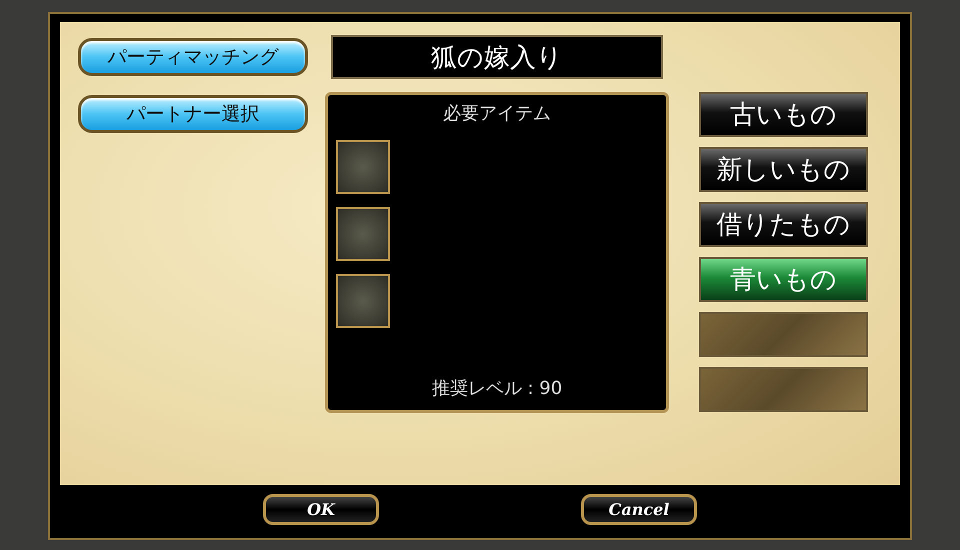  Describe the element at coordinates (639, 509) in the screenshot. I see `cancel-button: Cancel` at that location.